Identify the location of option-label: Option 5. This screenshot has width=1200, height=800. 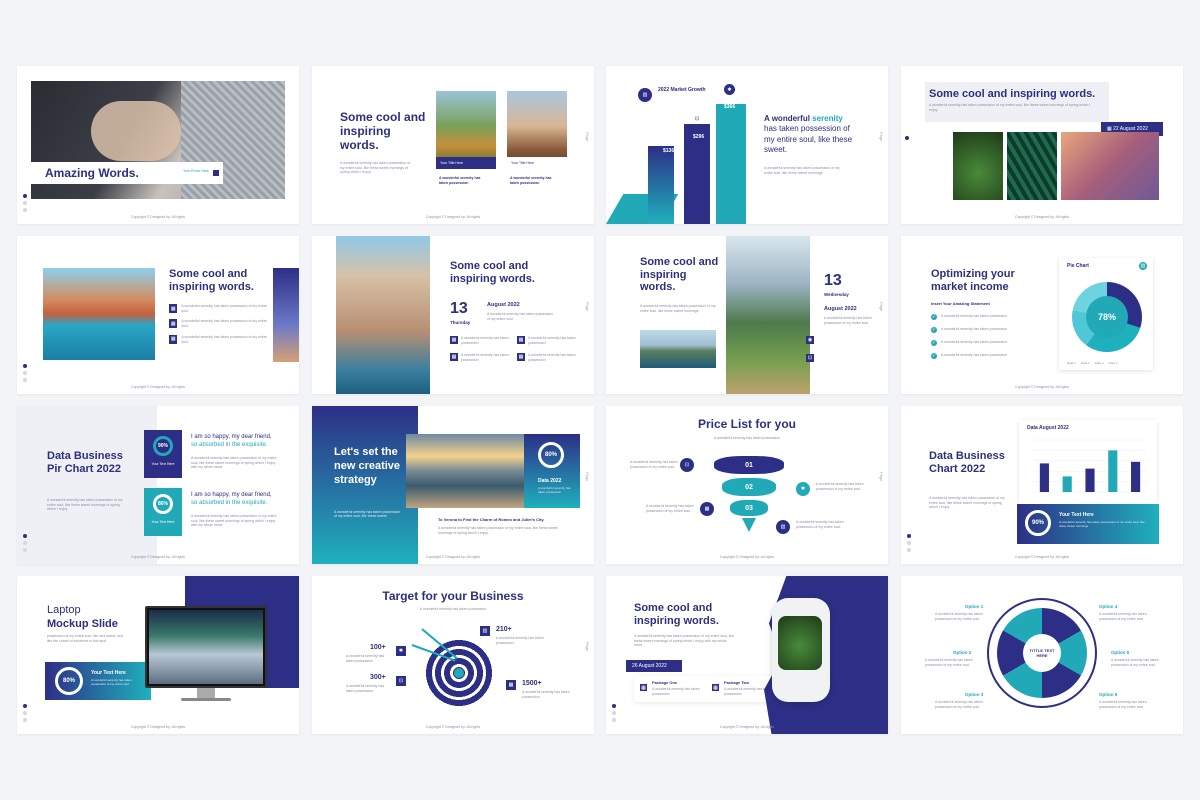
(1120, 652).